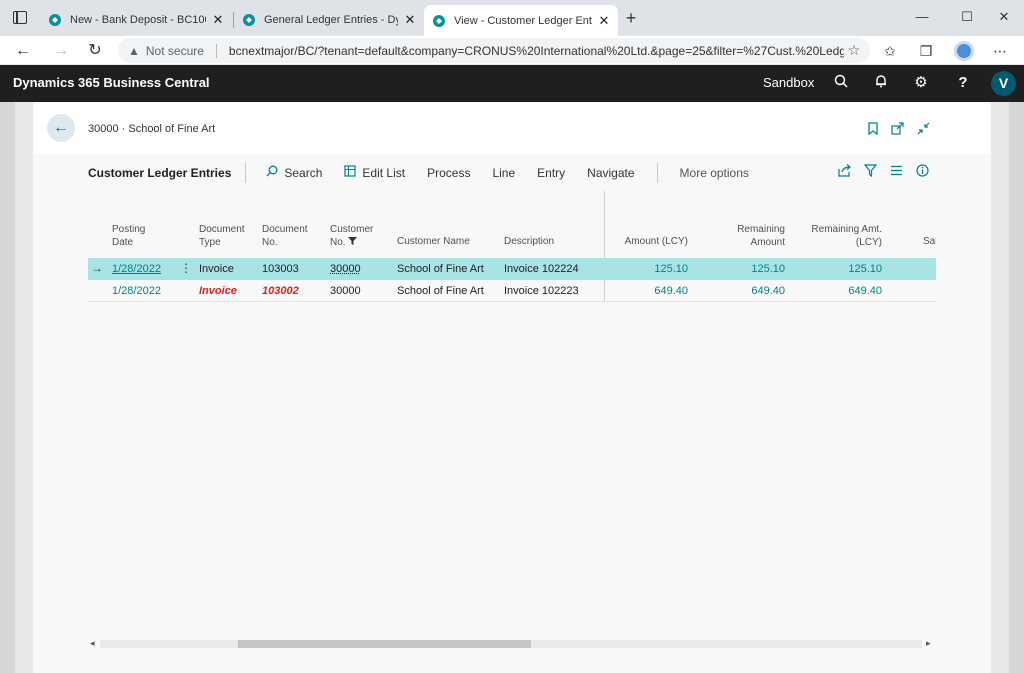 This screenshot has width=1024, height=673. Describe the element at coordinates (216, 50) in the screenshot. I see `address-divider` at that location.